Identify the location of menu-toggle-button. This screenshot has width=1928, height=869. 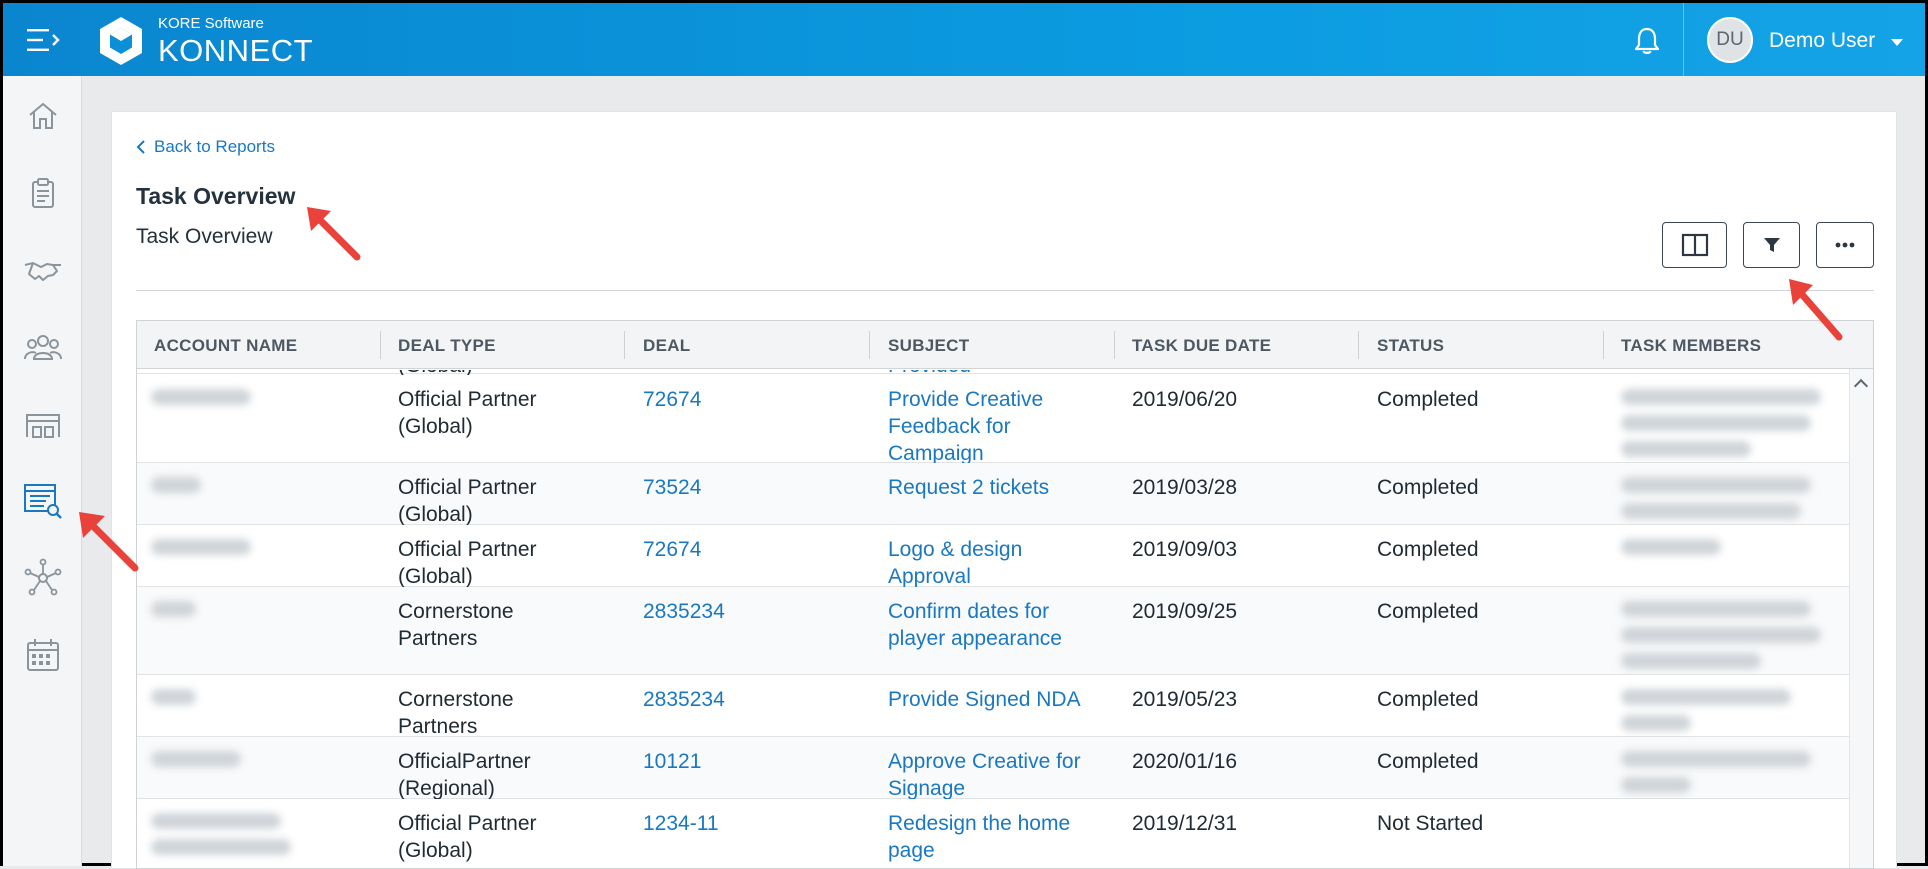
(42, 39).